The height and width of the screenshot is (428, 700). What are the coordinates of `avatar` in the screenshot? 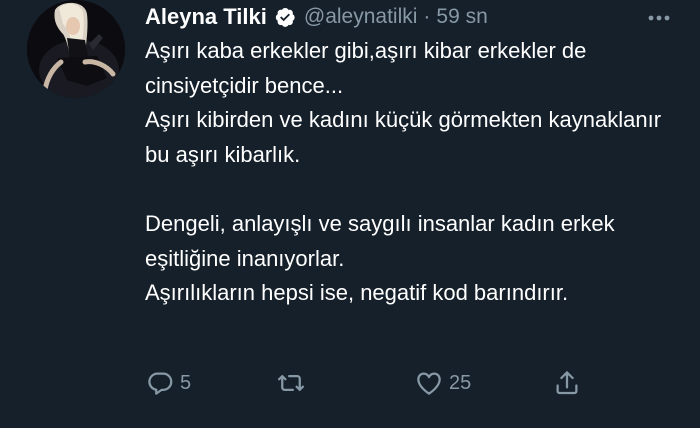 It's located at (76, 49).